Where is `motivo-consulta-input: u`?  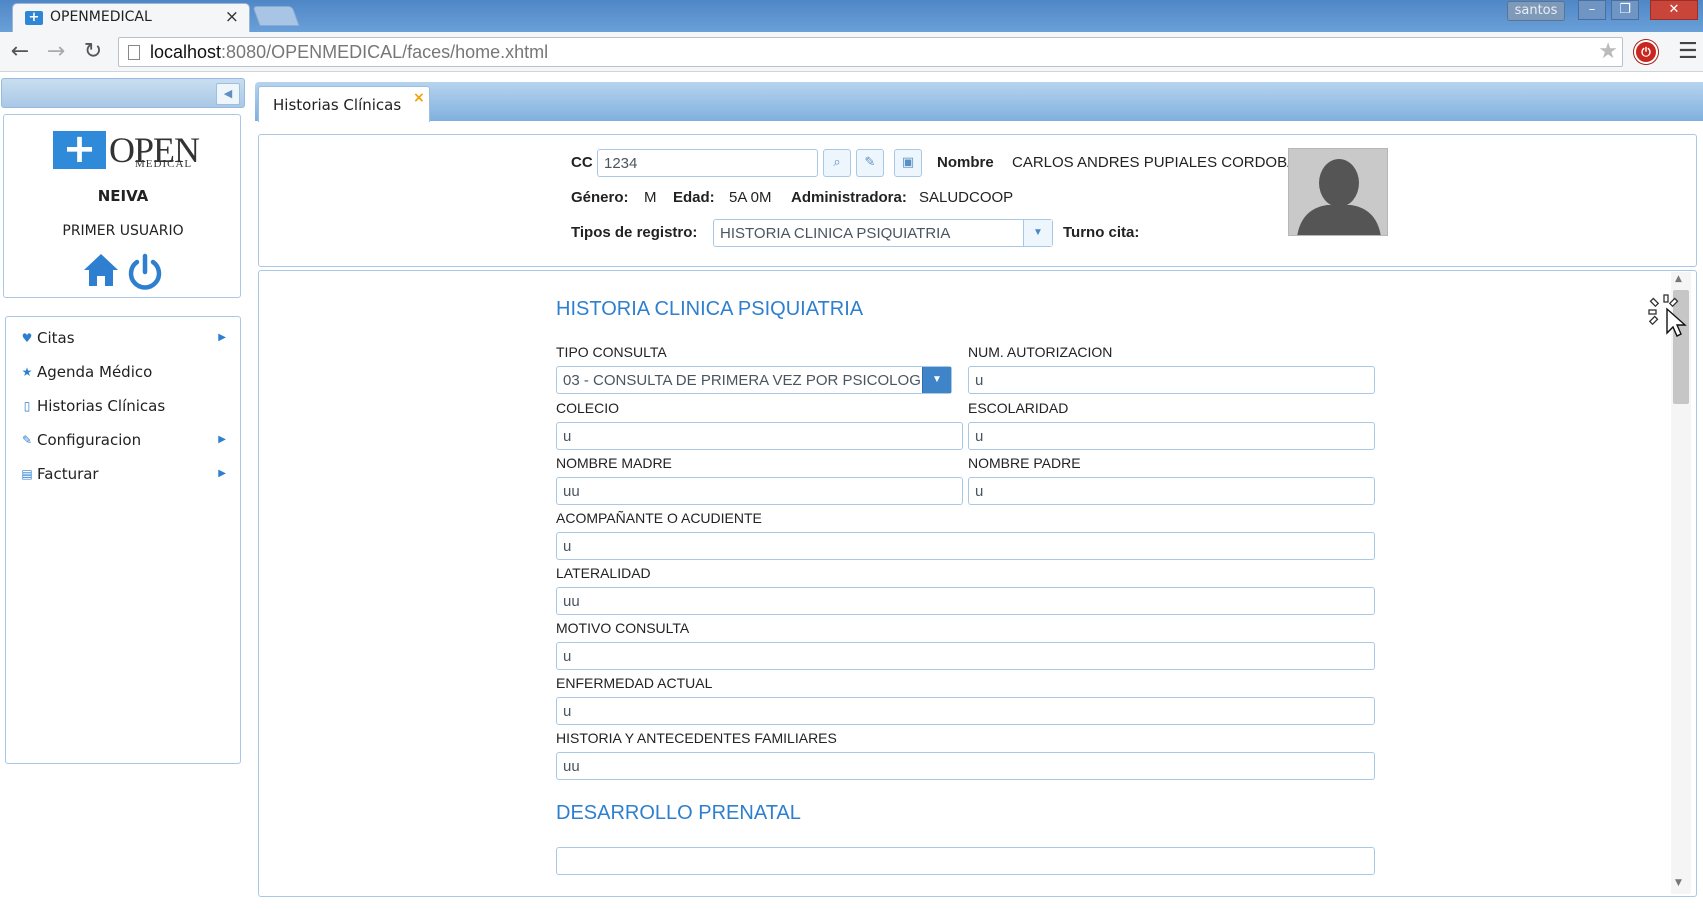
motivo-consulta-input: u is located at coordinates (965, 656).